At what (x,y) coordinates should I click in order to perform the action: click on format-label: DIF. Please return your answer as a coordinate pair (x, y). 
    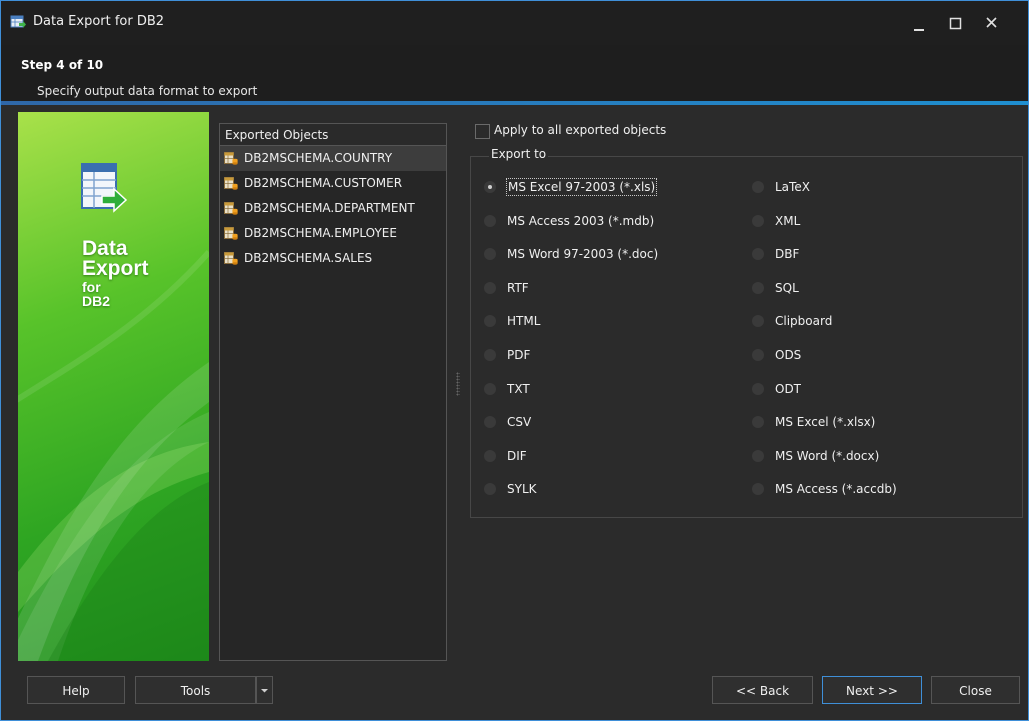
    Looking at the image, I should click on (517, 455).